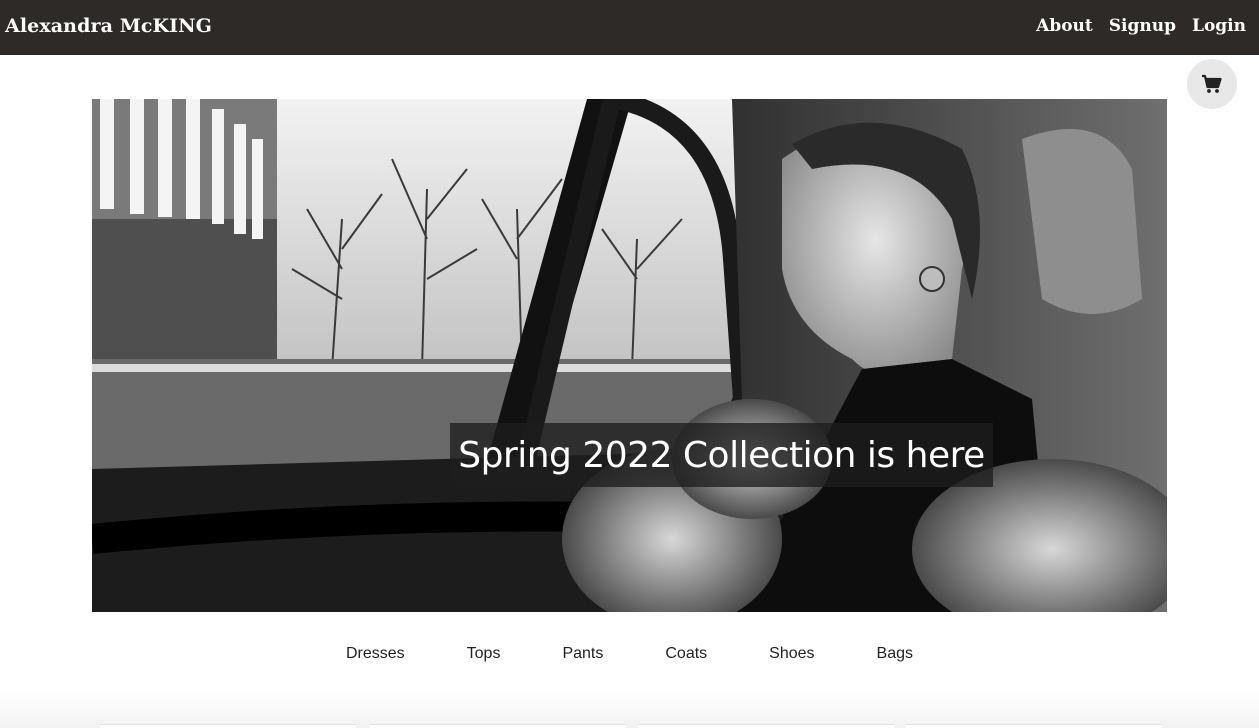  Describe the element at coordinates (895, 654) in the screenshot. I see `category-link-bags: Bags` at that location.